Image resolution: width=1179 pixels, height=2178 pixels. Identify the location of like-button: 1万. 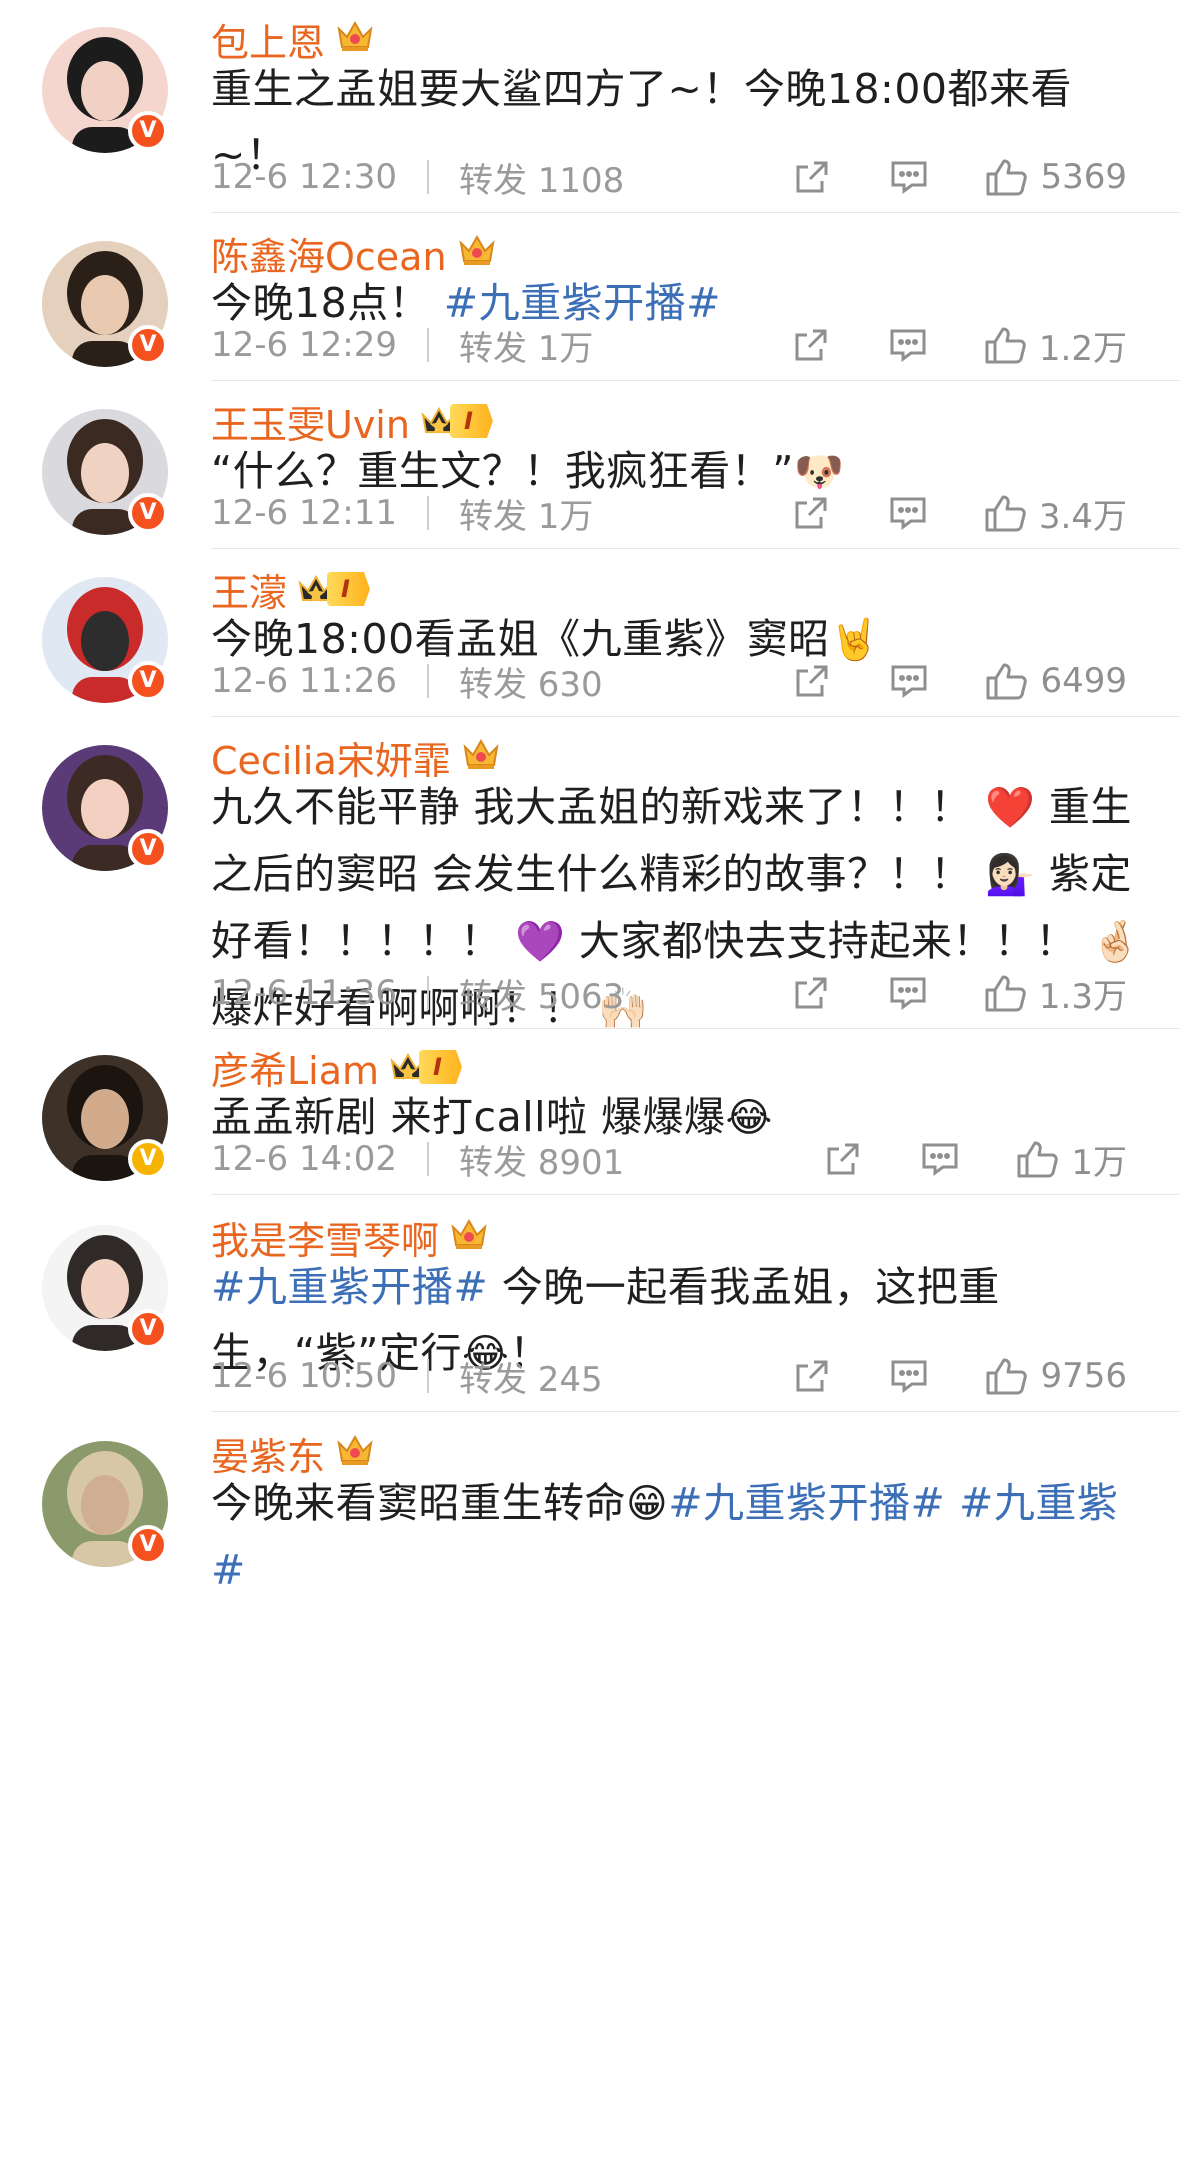
(1071, 1159).